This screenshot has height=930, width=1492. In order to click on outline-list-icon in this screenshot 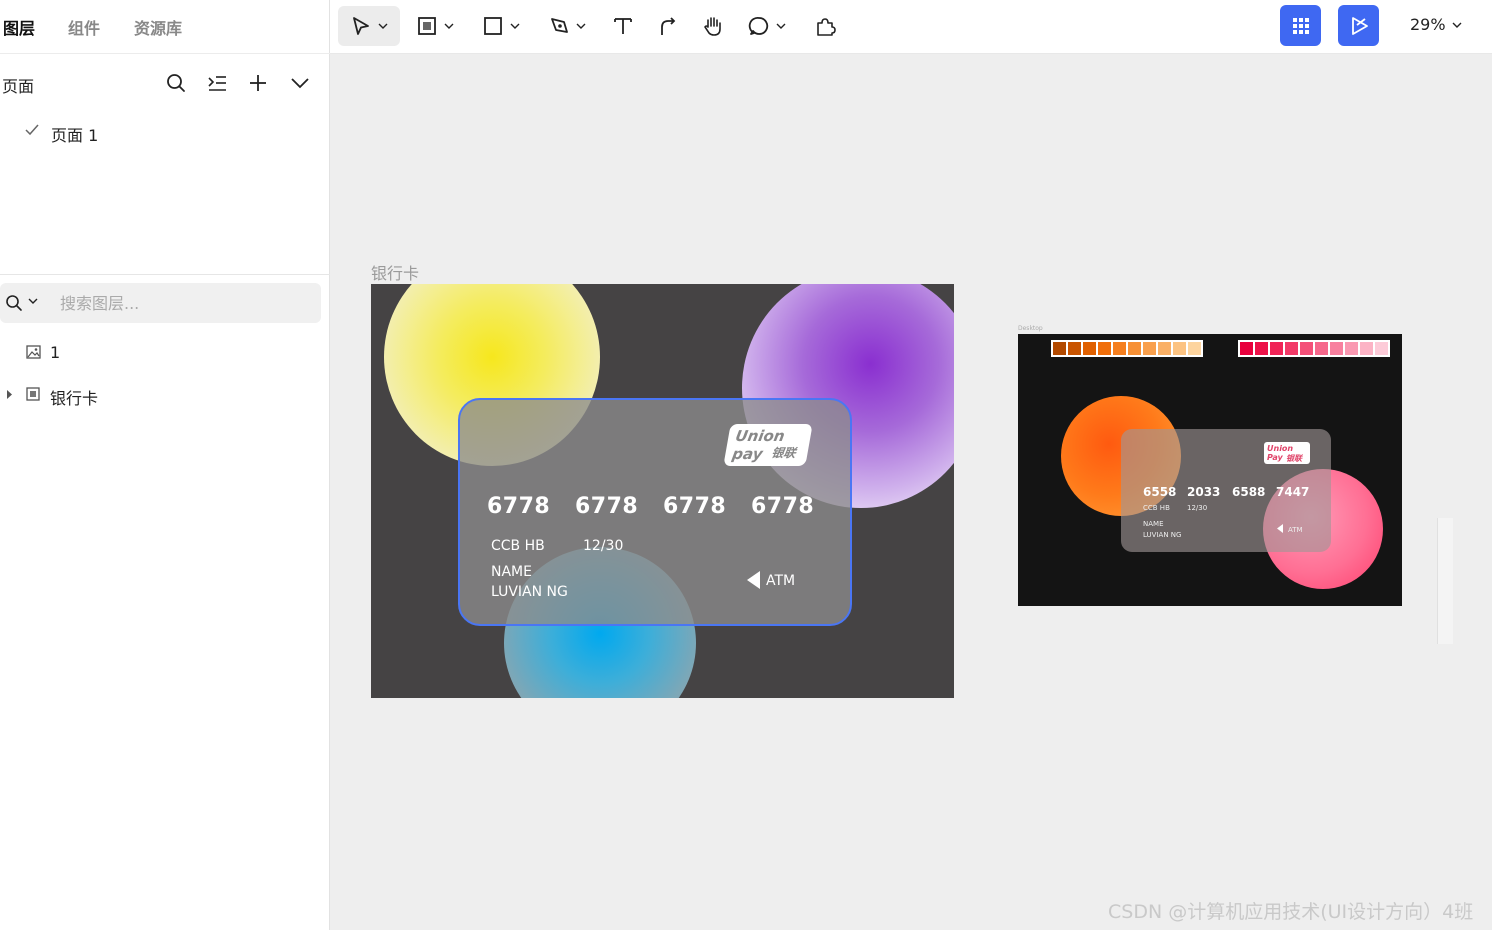, I will do `click(217, 83)`.